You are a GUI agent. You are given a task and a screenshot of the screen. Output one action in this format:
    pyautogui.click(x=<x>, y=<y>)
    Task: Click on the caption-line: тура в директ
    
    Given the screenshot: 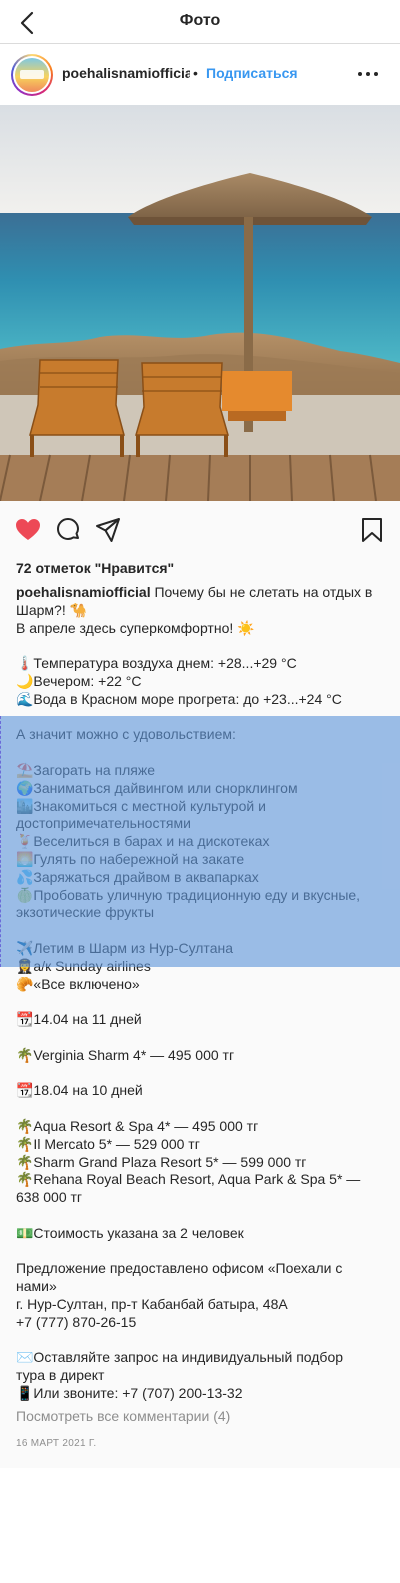 What is the action you would take?
    pyautogui.click(x=60, y=1375)
    